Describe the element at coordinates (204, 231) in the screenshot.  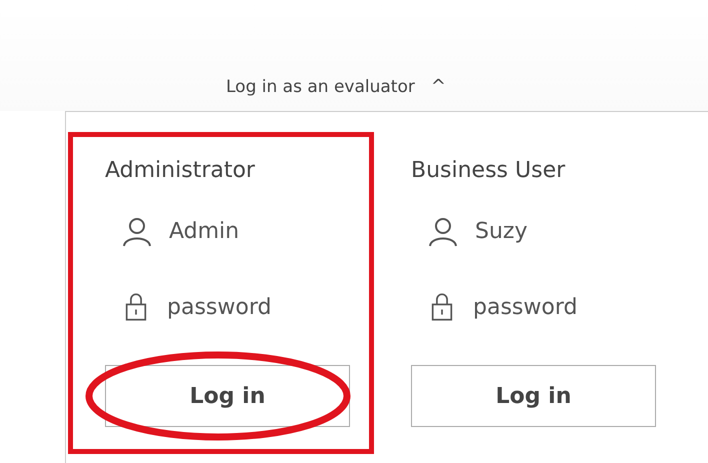
I see `username-text: Admin` at that location.